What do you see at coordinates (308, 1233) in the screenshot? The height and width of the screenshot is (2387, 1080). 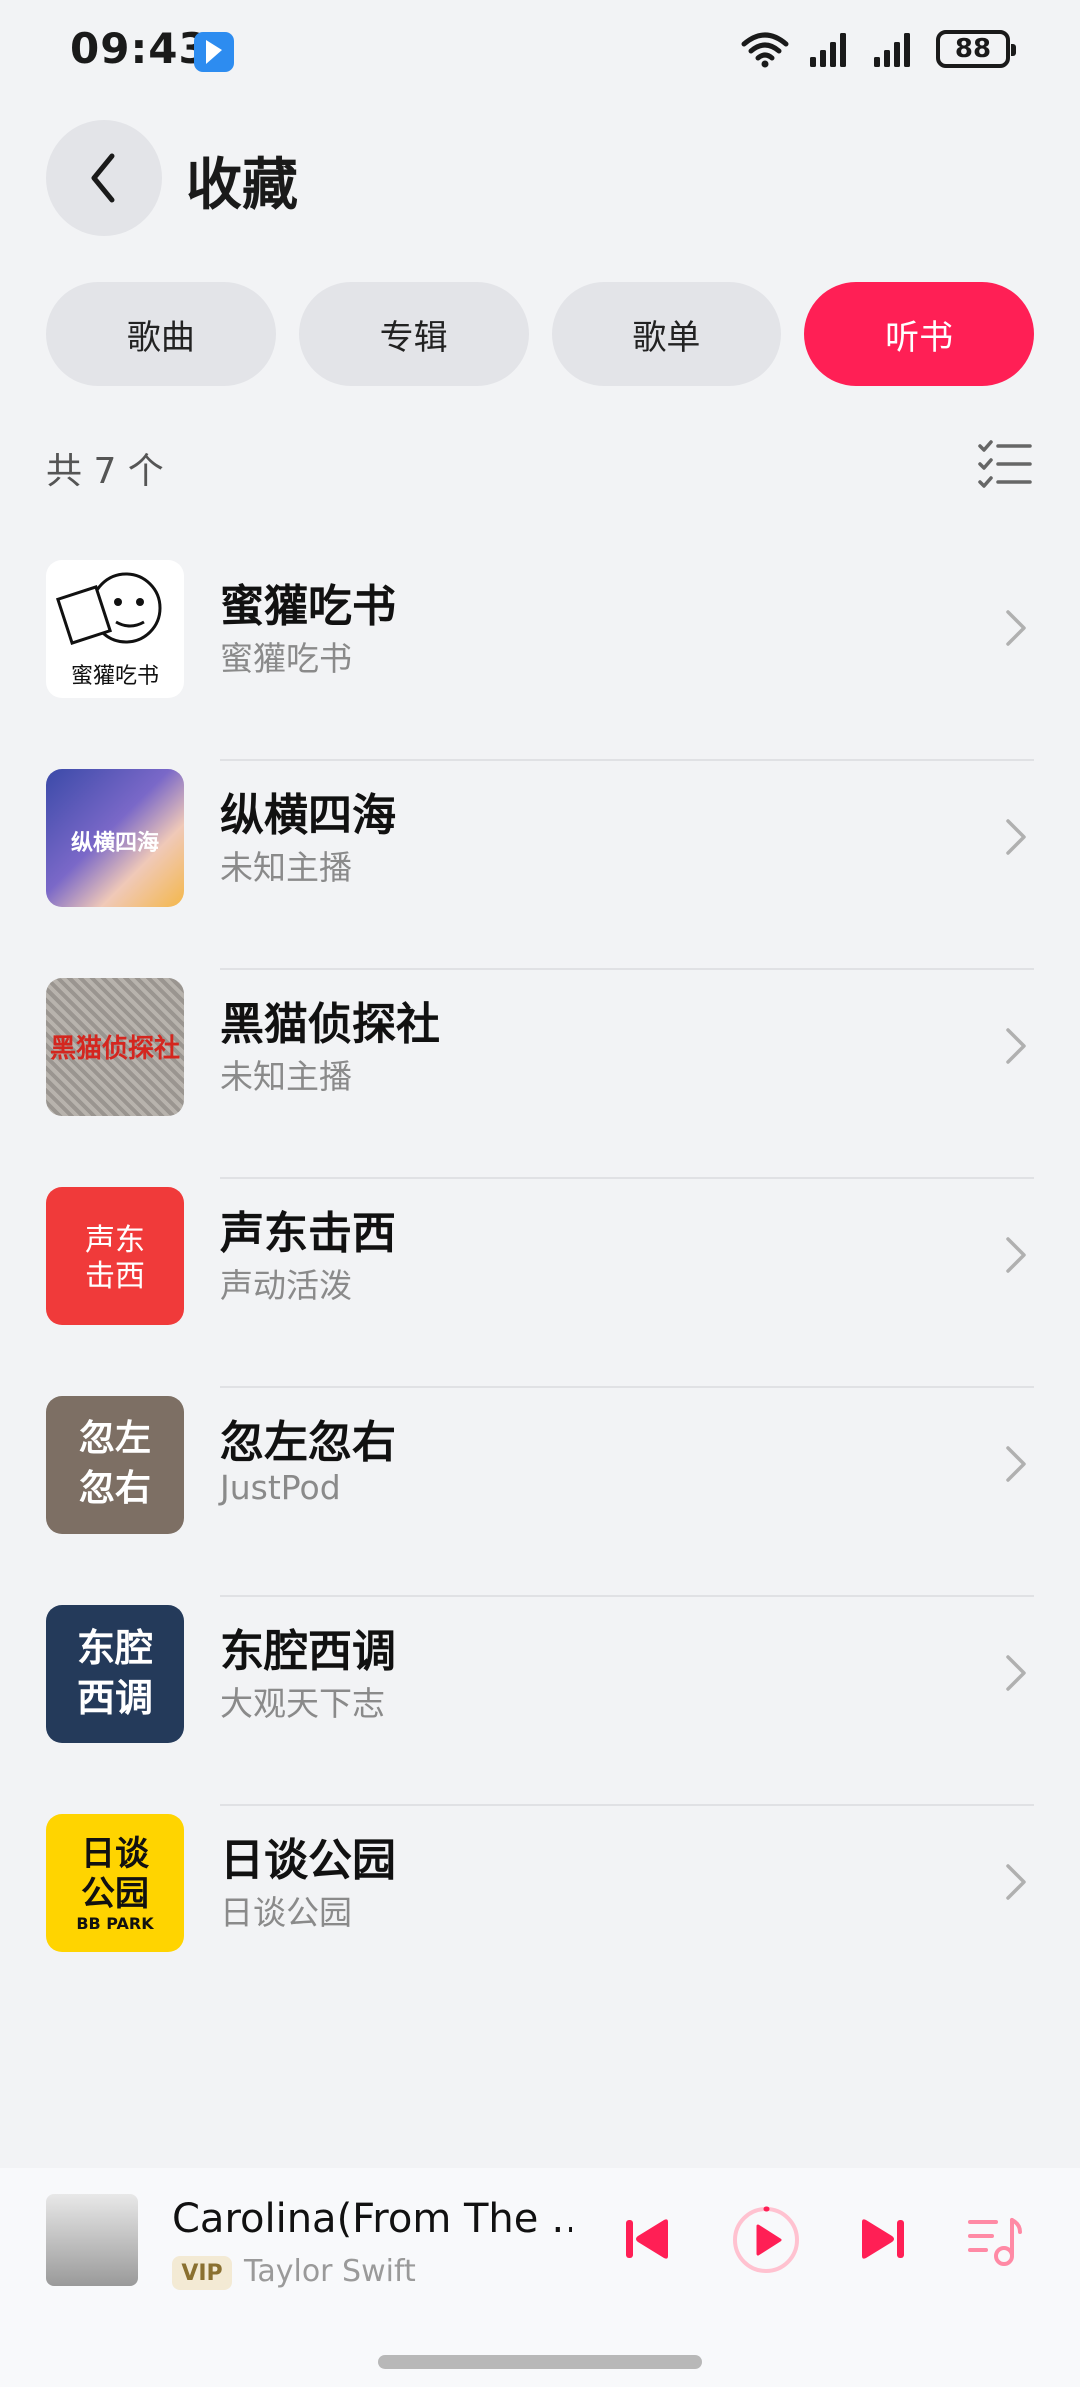 I see `item-title: 声东击西` at bounding box center [308, 1233].